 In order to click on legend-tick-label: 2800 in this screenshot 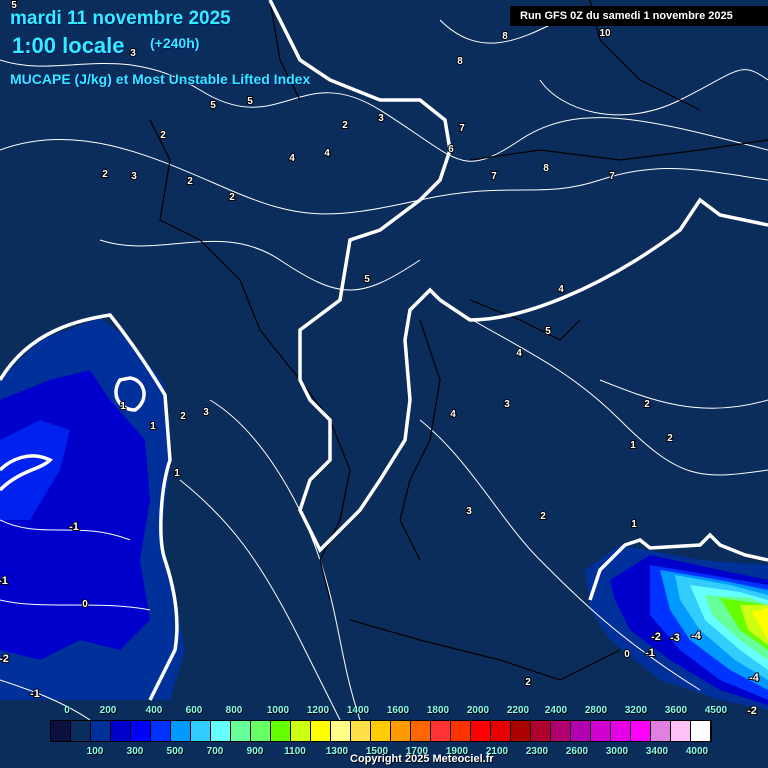, I will do `click(596, 710)`.